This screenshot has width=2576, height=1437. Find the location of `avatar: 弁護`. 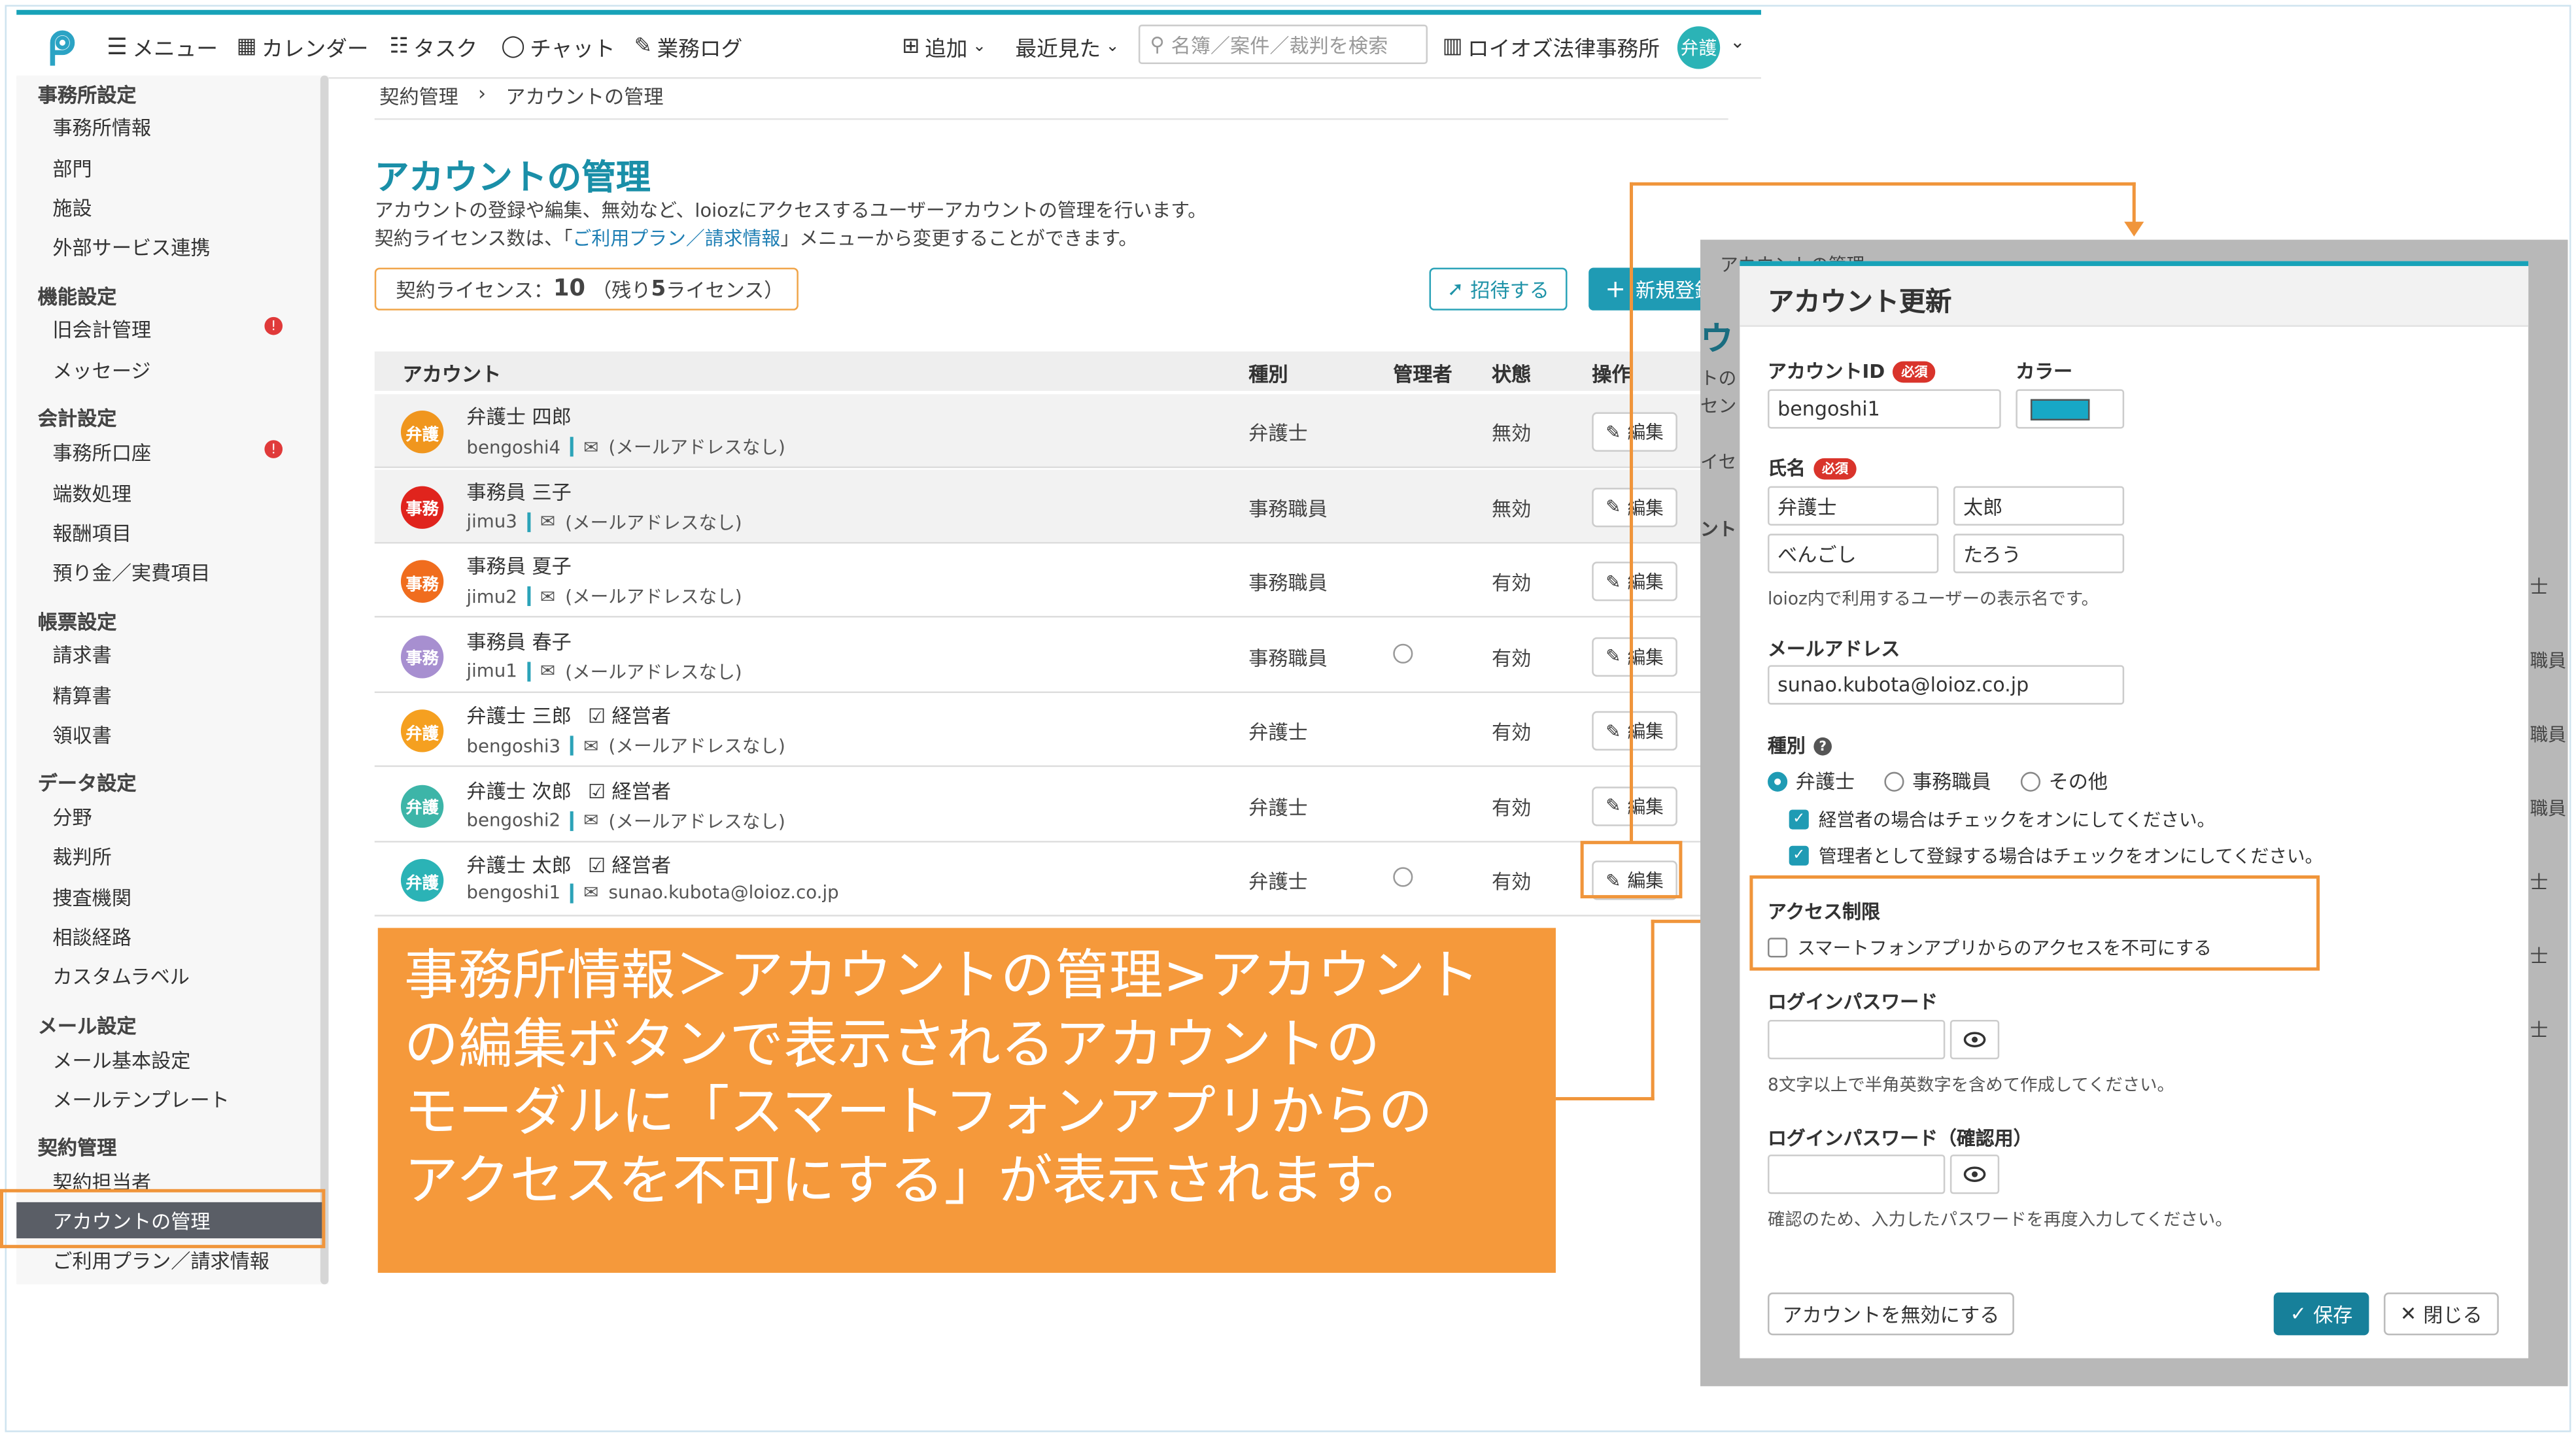

avatar: 弁護 is located at coordinates (422, 806).